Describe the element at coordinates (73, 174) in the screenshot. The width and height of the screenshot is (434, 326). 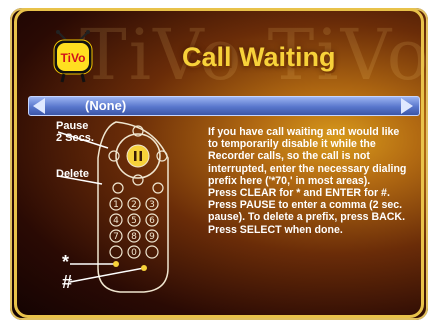
I see `delete-label: Delete` at that location.